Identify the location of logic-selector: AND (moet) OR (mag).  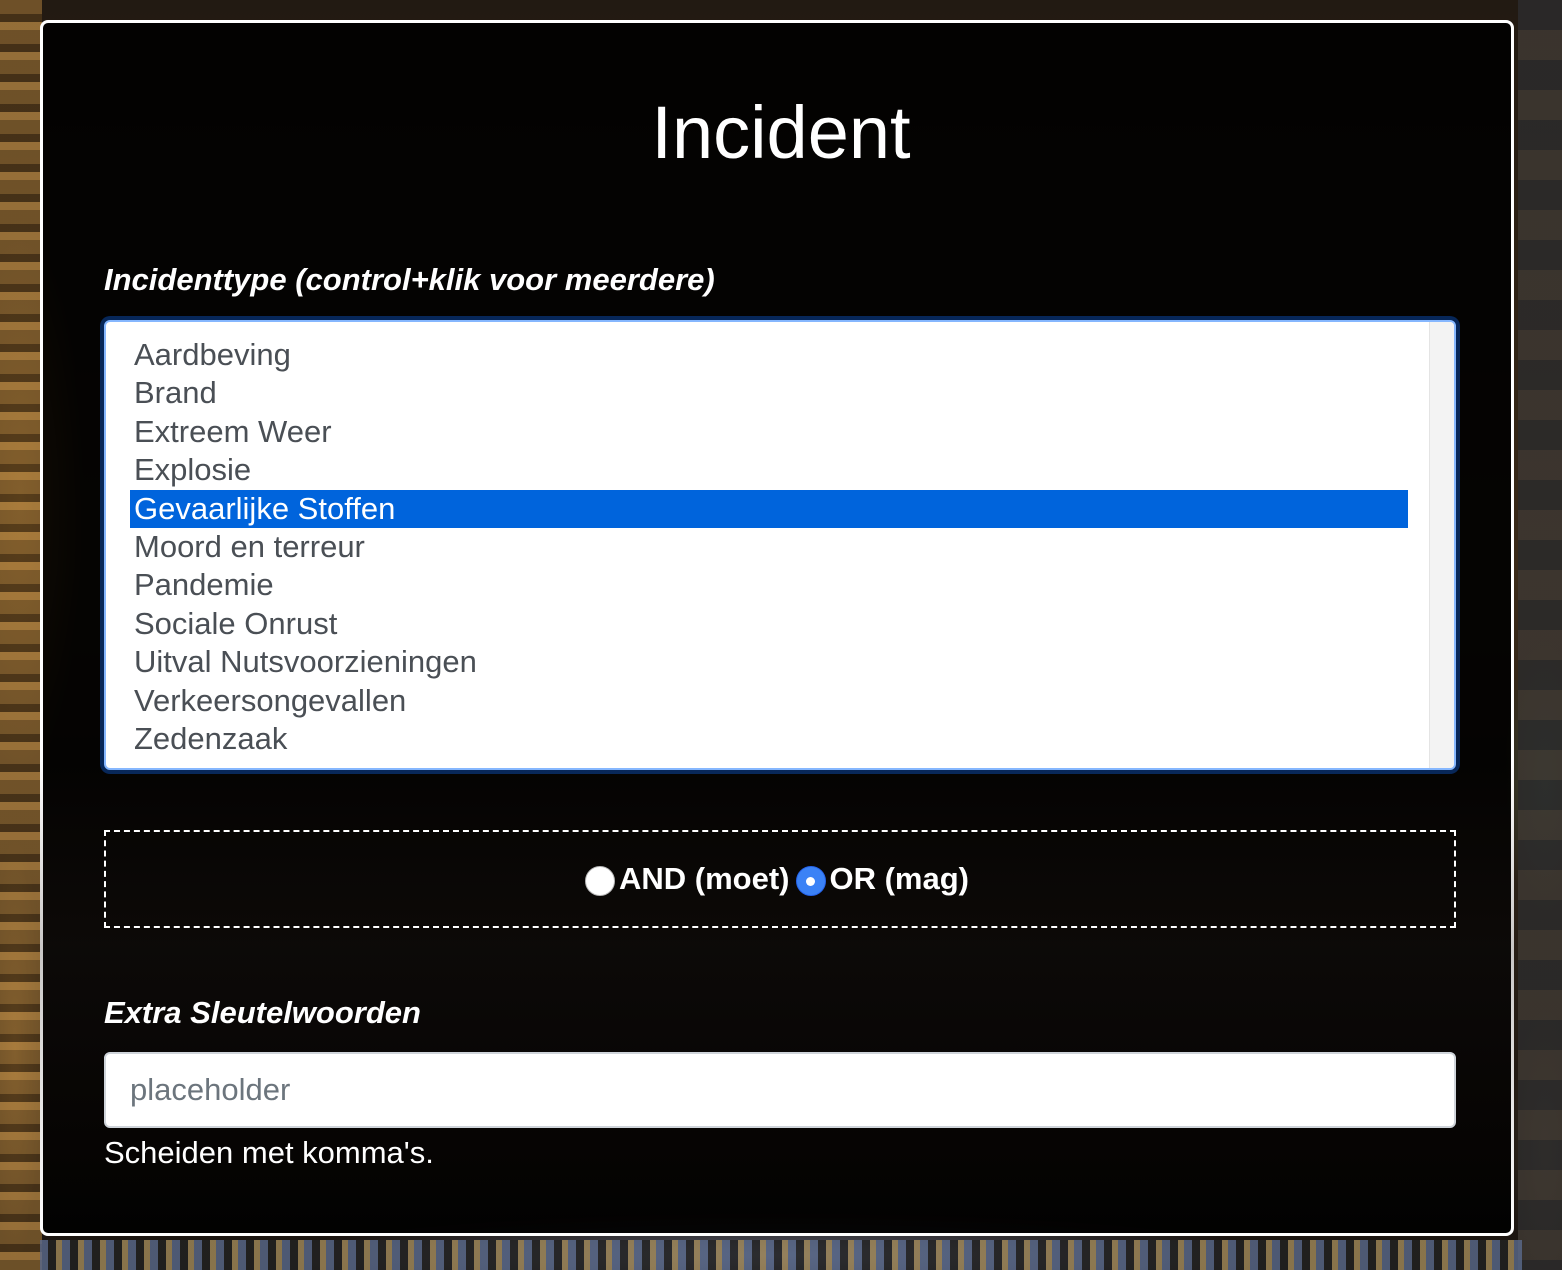
(780, 879).